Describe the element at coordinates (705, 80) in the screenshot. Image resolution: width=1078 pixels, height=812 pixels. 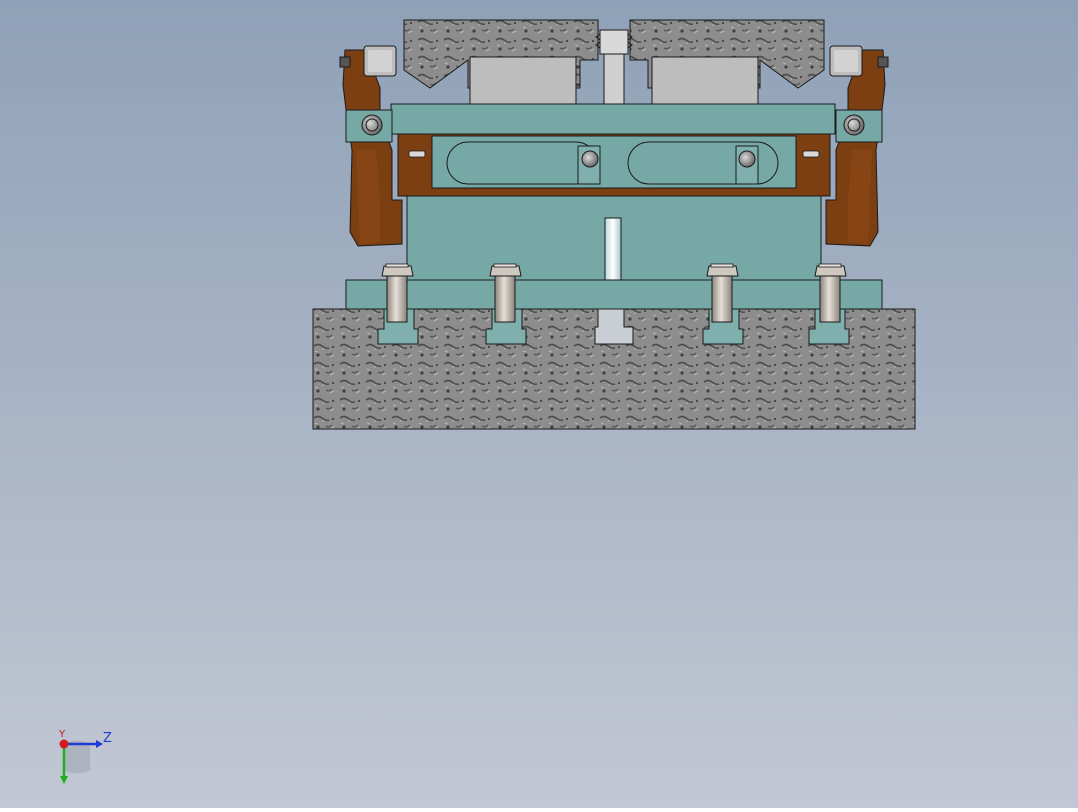
I see `right-shoe-pad` at that location.